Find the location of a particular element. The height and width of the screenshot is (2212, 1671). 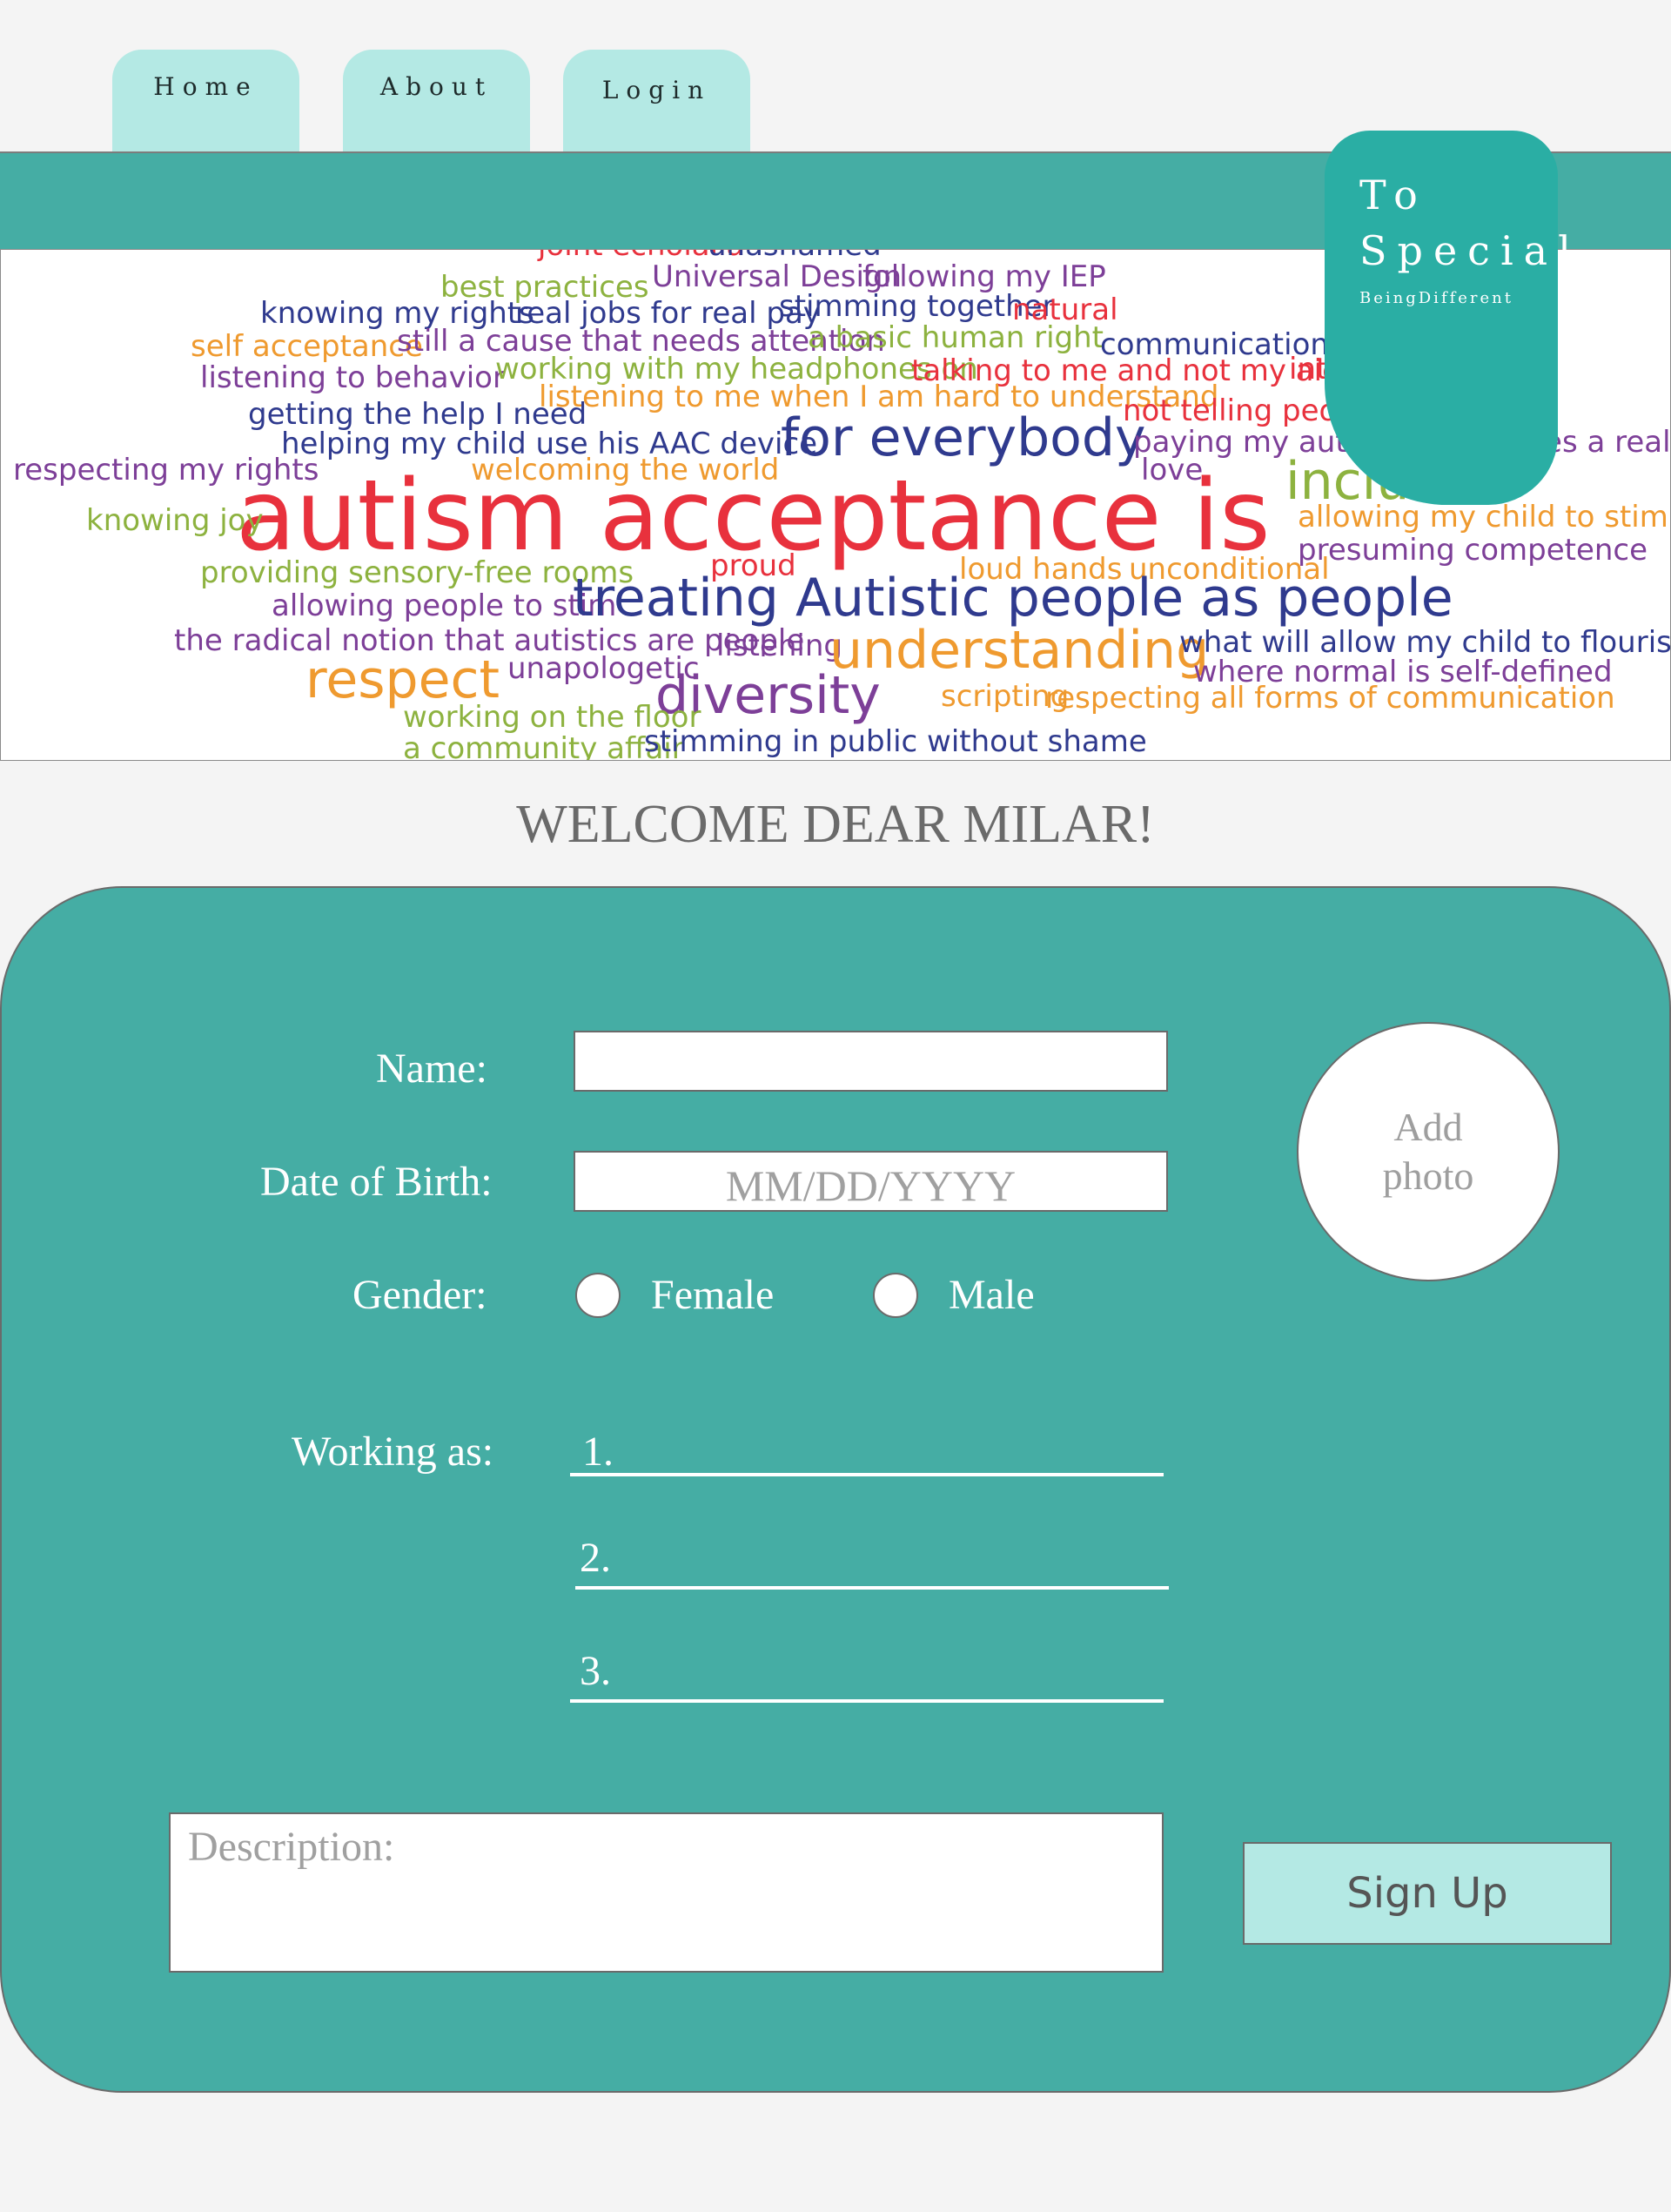

dob-input is located at coordinates (871, 1181).